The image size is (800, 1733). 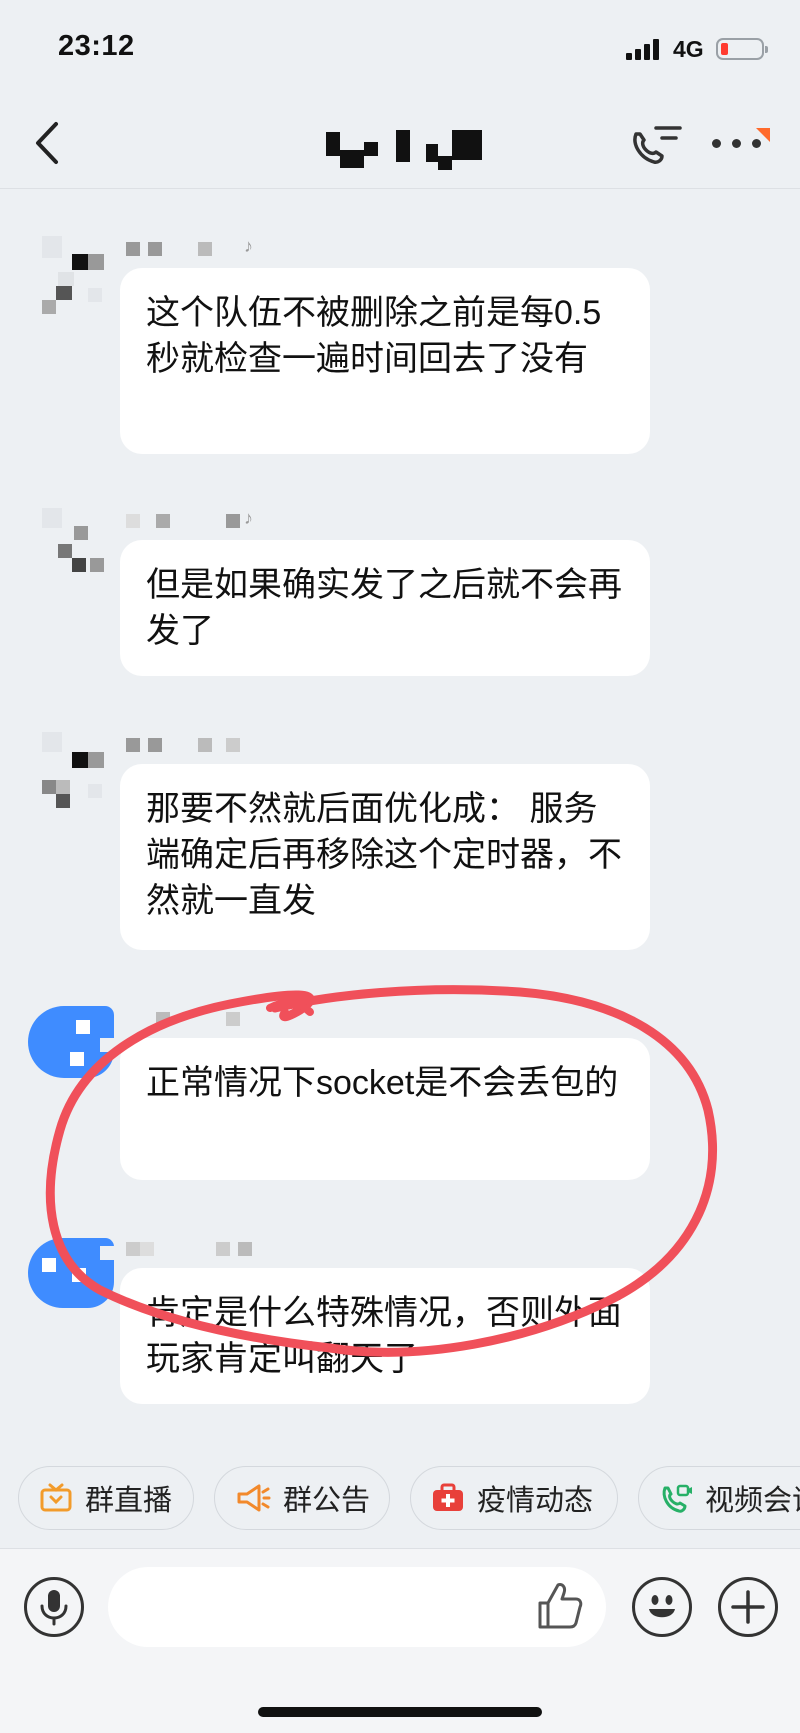 I want to click on quick-action-epidemic-news: 疫情动态, so click(x=514, y=1498).